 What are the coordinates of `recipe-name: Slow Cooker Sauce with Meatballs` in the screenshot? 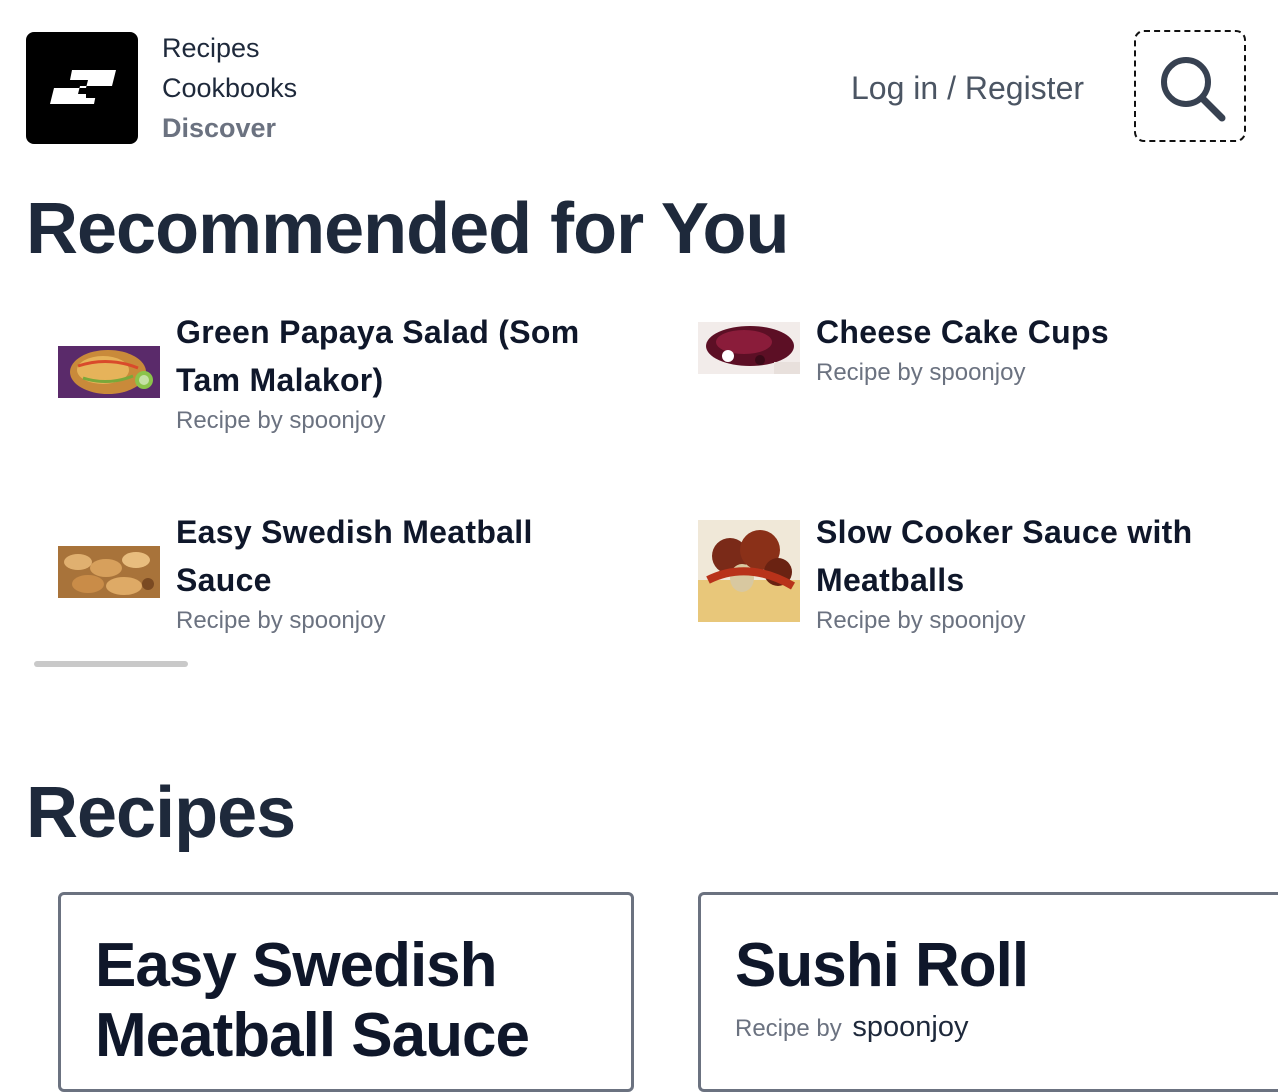 It's located at (1041, 556).